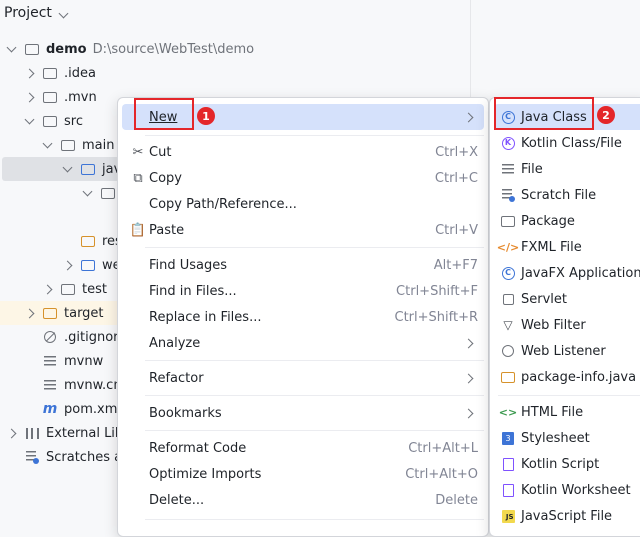 This screenshot has width=640, height=537. Describe the element at coordinates (563, 351) in the screenshot. I see `submenu-item-label: Web Listener` at that location.